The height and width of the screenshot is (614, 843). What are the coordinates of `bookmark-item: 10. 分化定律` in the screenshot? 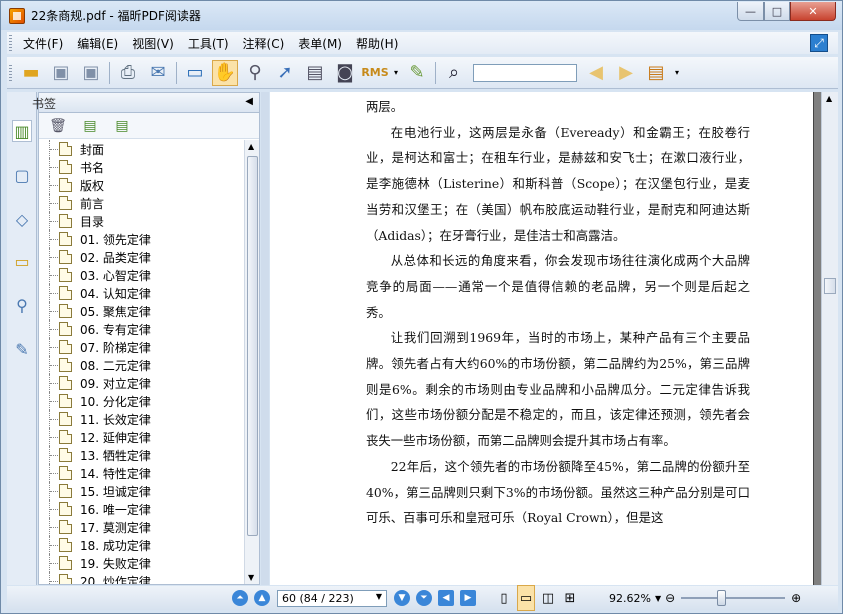 It's located at (142, 401).